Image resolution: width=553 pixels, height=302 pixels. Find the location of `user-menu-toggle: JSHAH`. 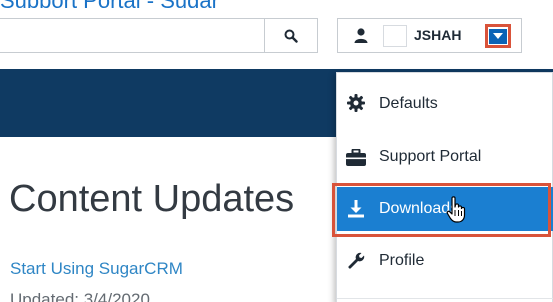

user-menu-toggle: JSHAH is located at coordinates (429, 35).